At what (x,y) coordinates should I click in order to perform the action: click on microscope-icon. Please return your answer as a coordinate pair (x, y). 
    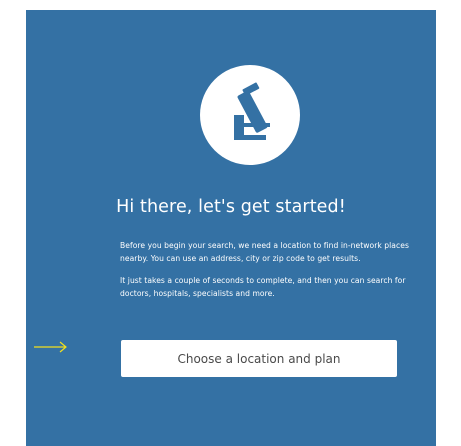
    Looking at the image, I should click on (252, 111).